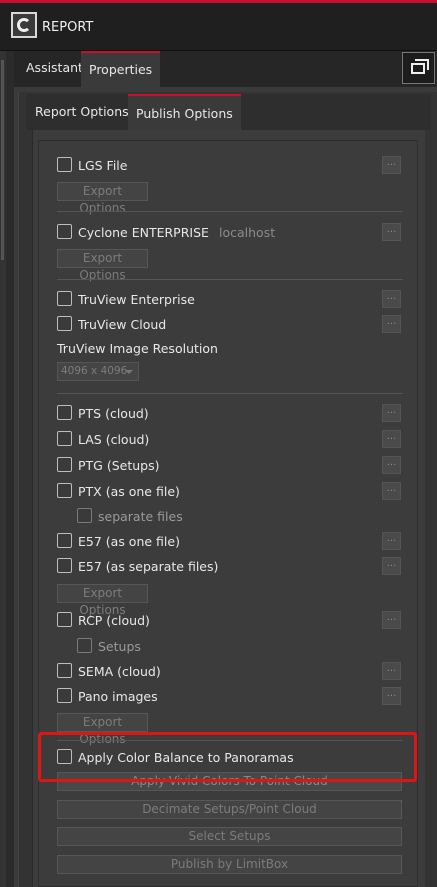  I want to click on sema-label: SEMA (cloud), so click(119, 671).